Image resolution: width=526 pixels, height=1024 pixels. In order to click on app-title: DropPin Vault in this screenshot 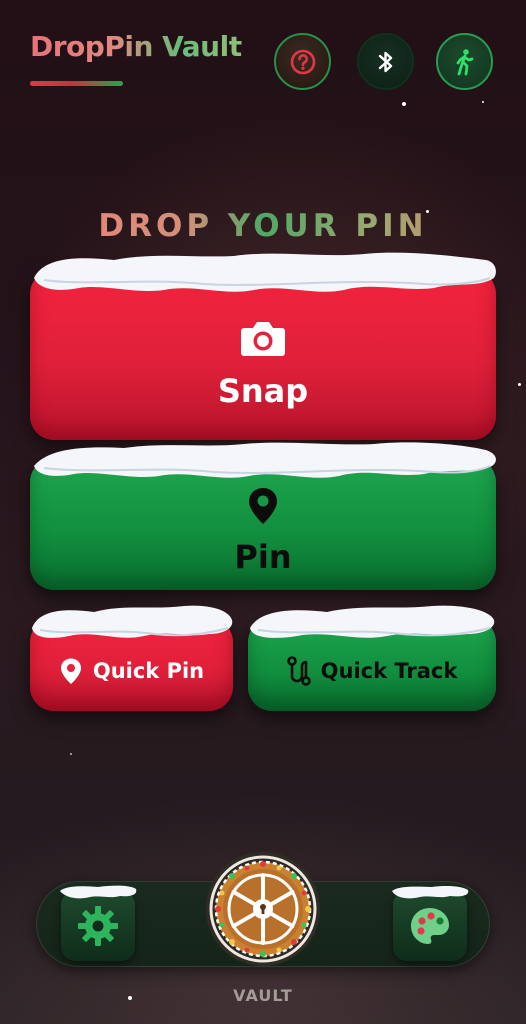, I will do `click(136, 46)`.